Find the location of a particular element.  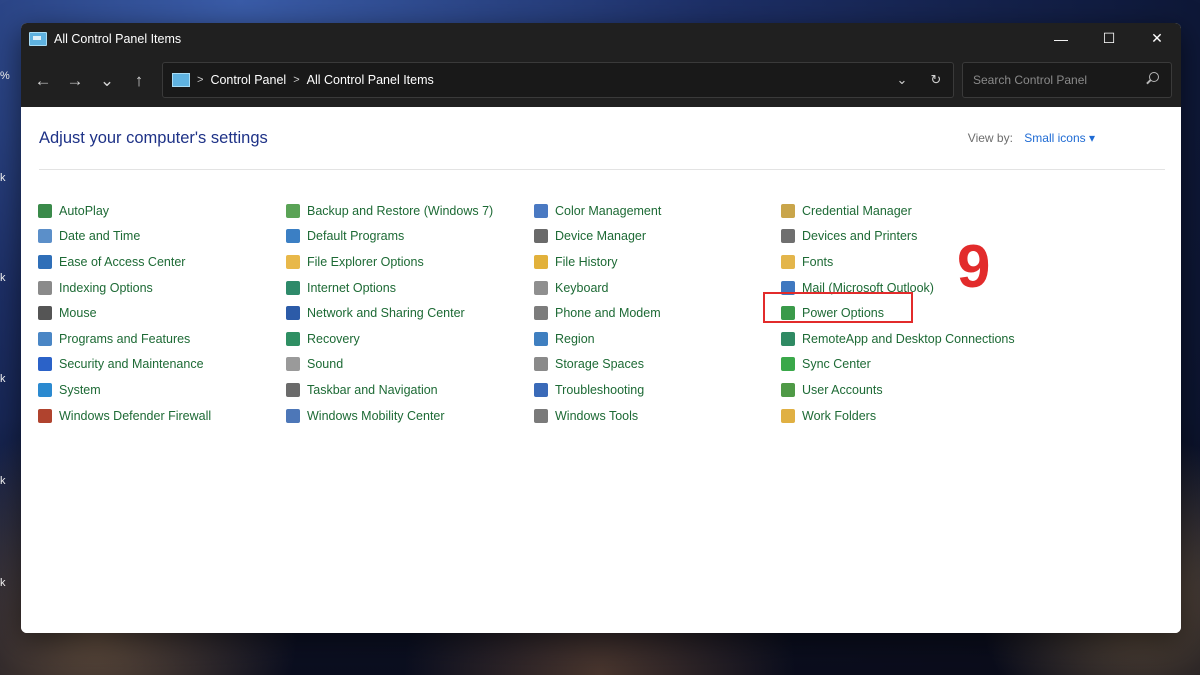

mouse-icon is located at coordinates (45, 313).